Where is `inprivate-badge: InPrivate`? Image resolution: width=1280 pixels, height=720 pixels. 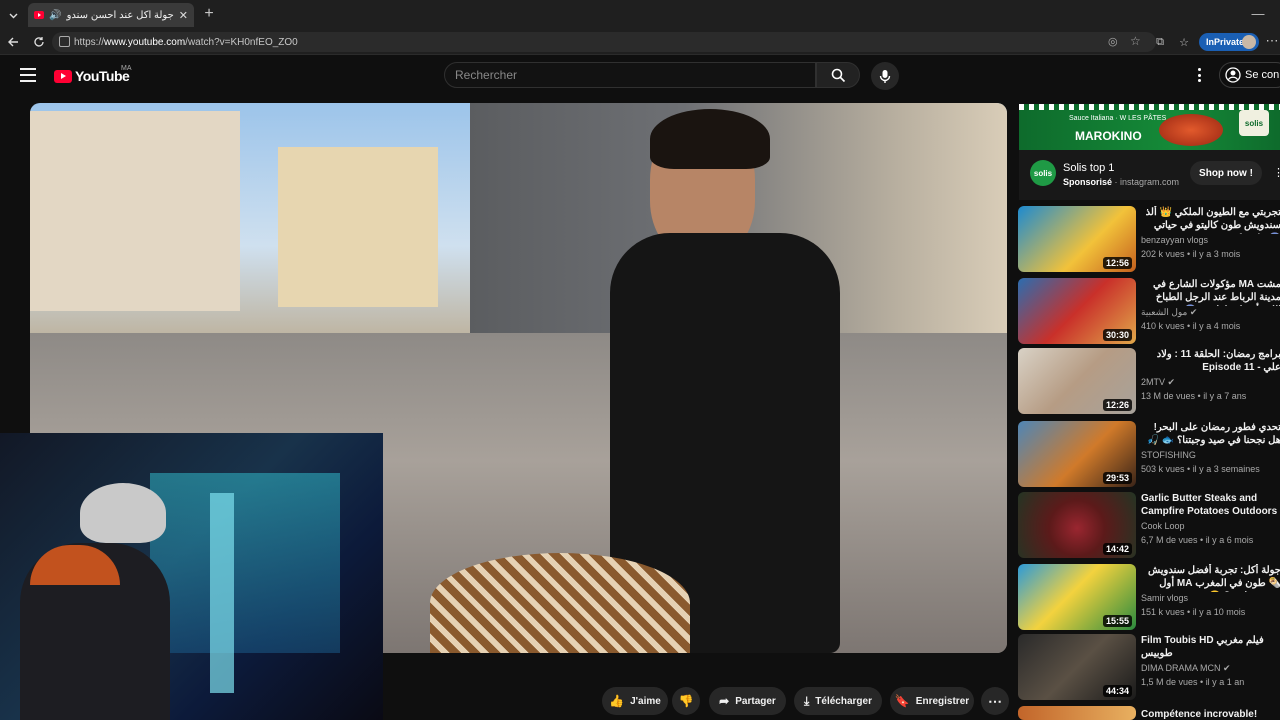 inprivate-badge: InPrivate is located at coordinates (1229, 42).